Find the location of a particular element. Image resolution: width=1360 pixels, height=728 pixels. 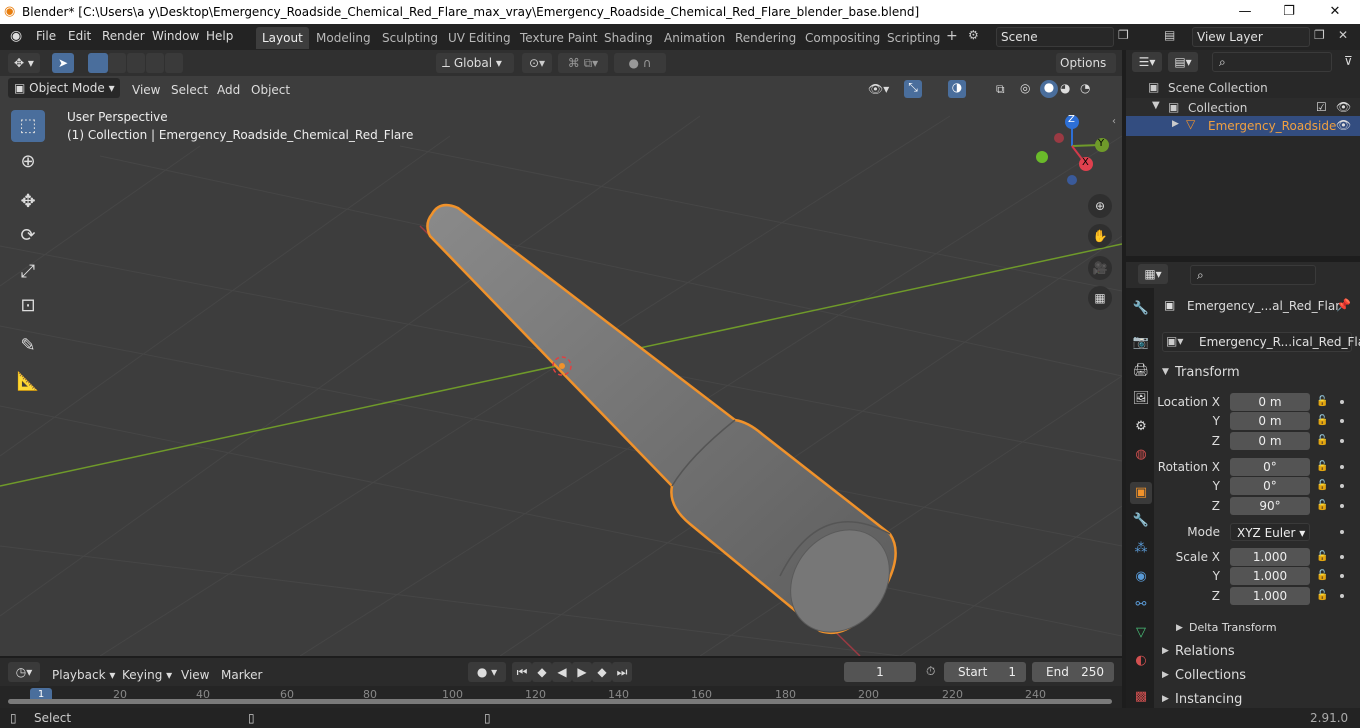

current-frame-field: 1 is located at coordinates (880, 672).